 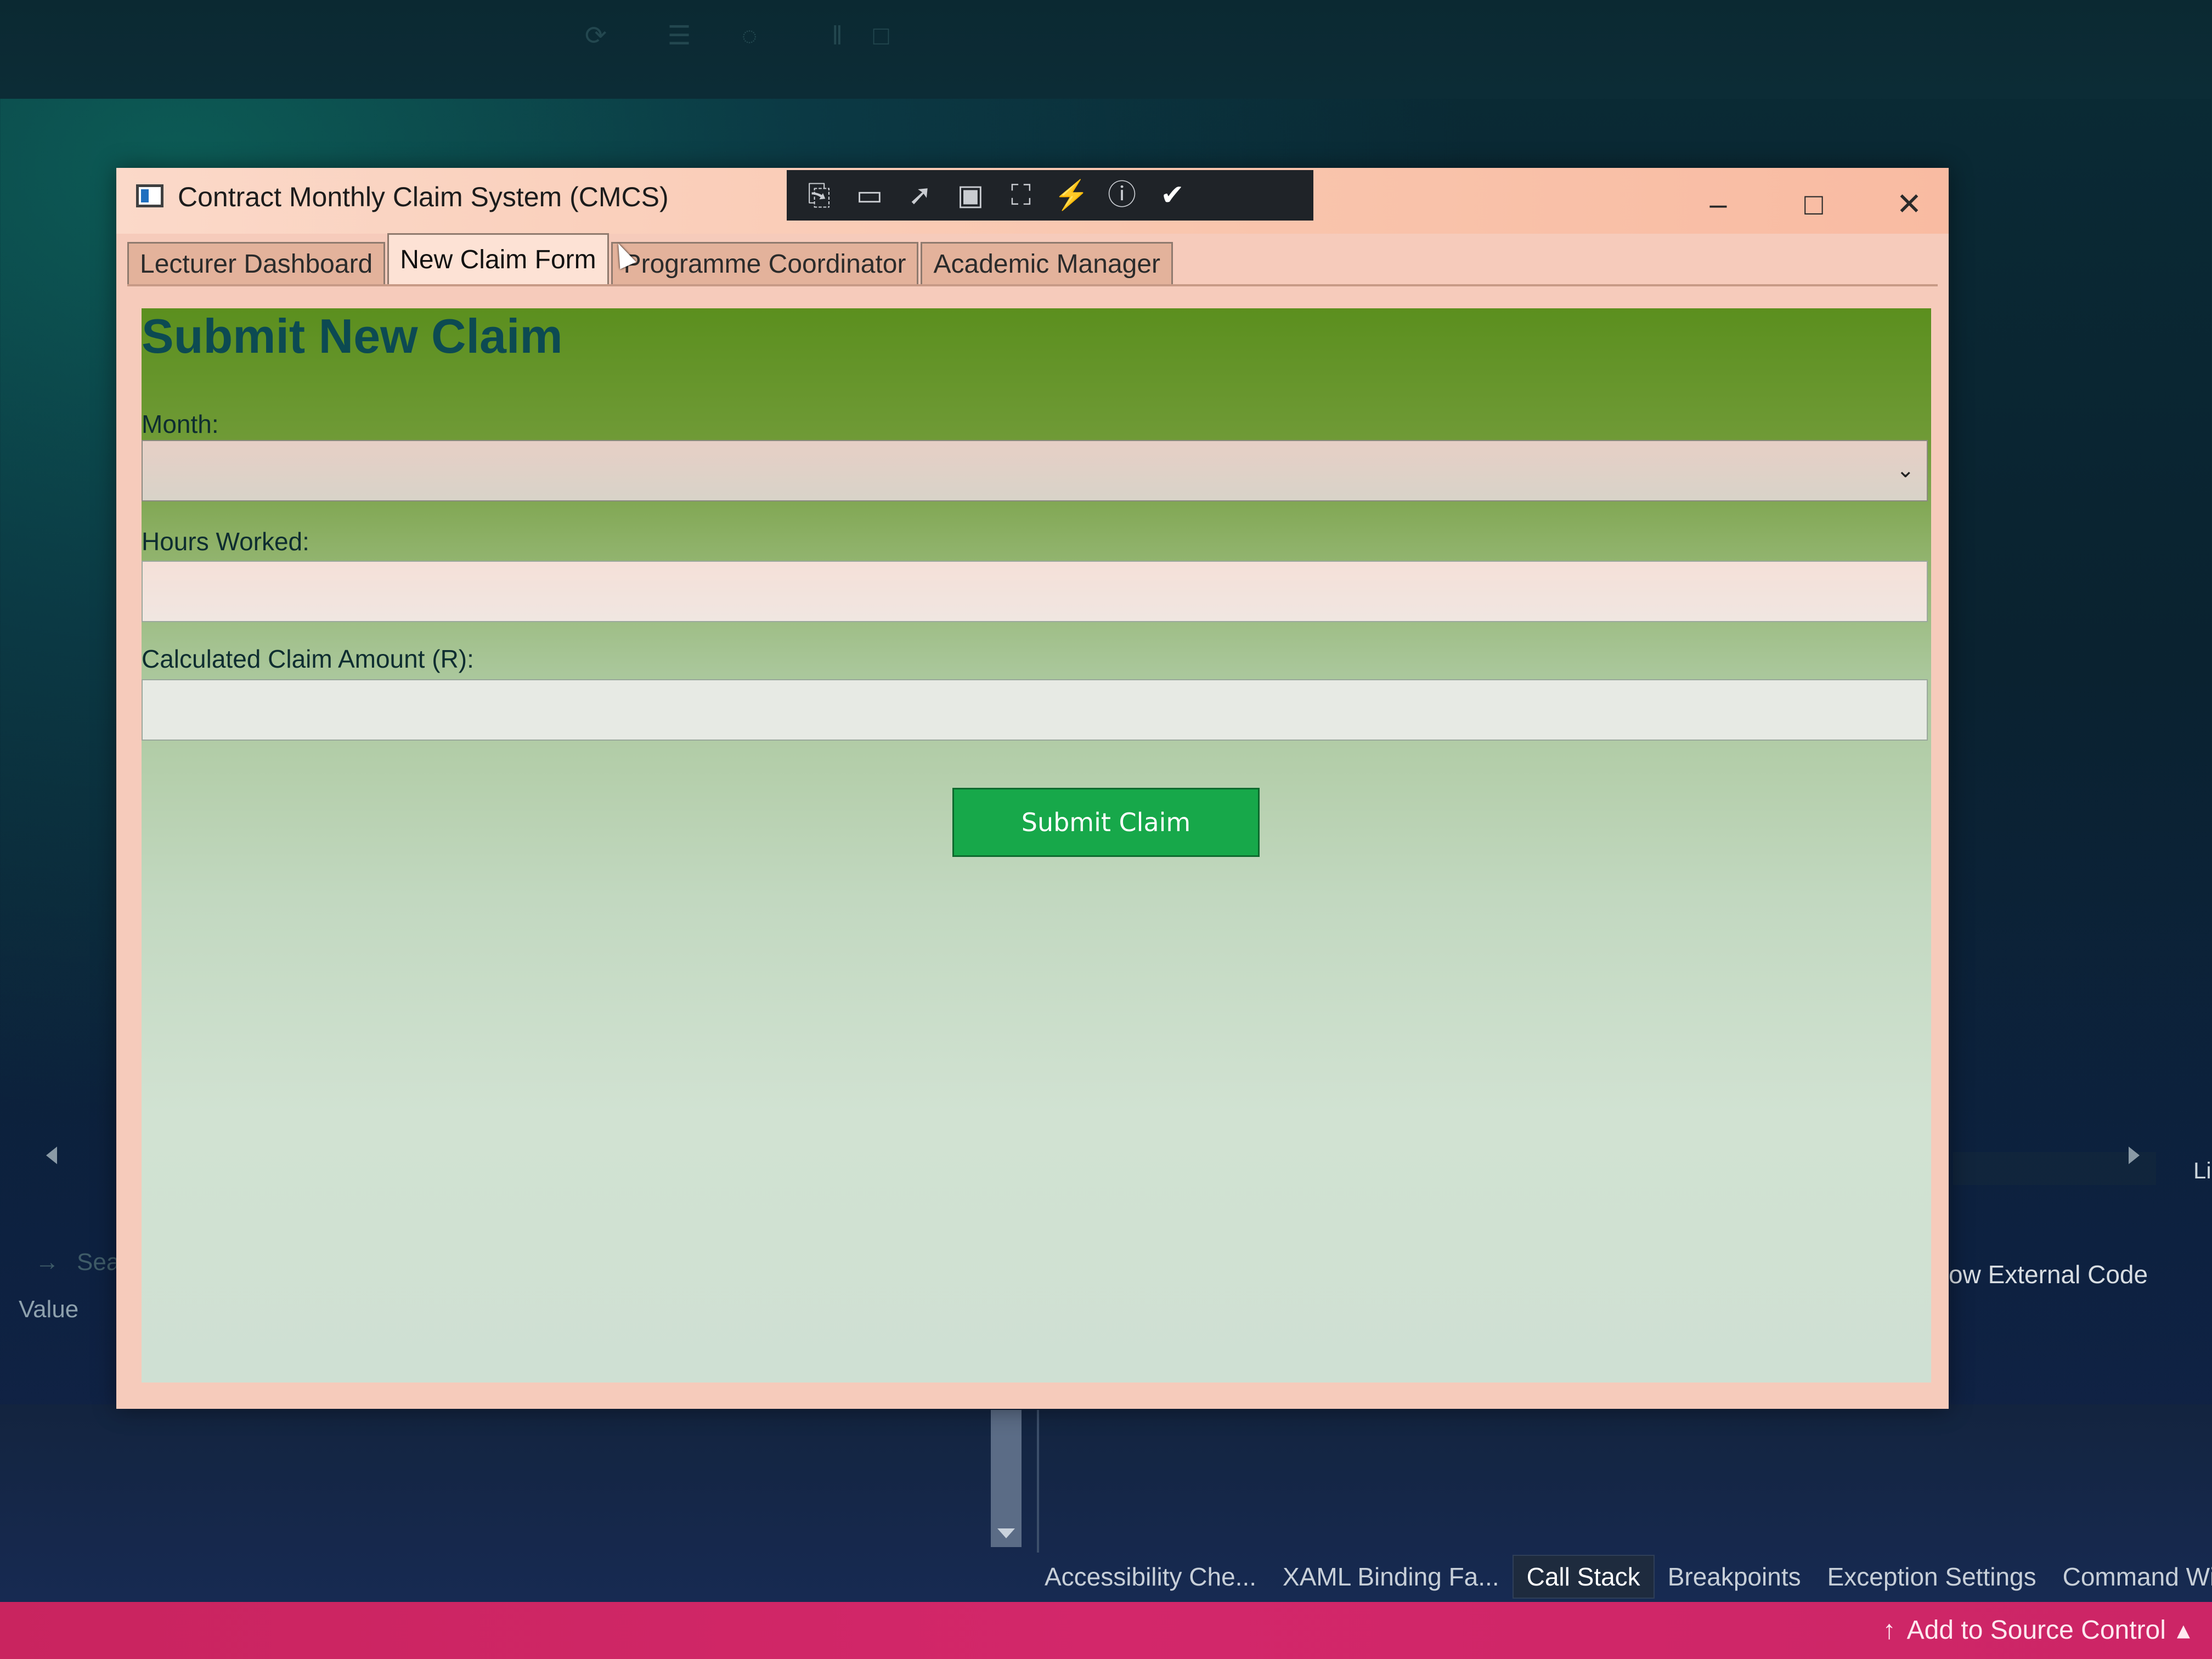 I want to click on status-bar: ↑ Add to Source Control ▴, so click(x=1106, y=1630).